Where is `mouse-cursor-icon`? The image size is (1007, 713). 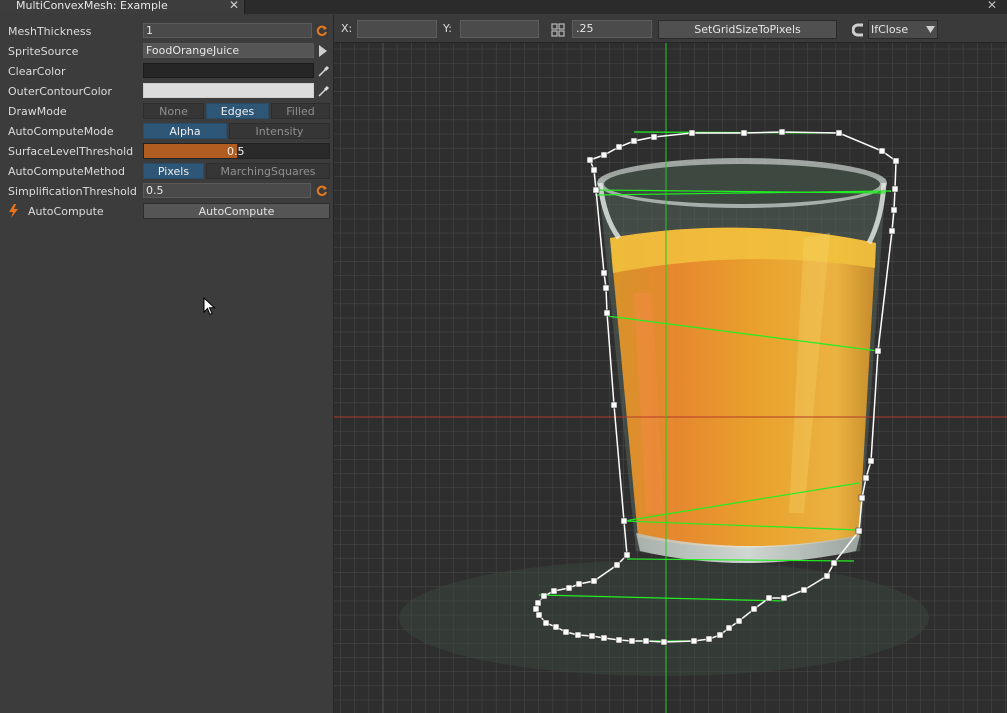 mouse-cursor-icon is located at coordinates (209, 306).